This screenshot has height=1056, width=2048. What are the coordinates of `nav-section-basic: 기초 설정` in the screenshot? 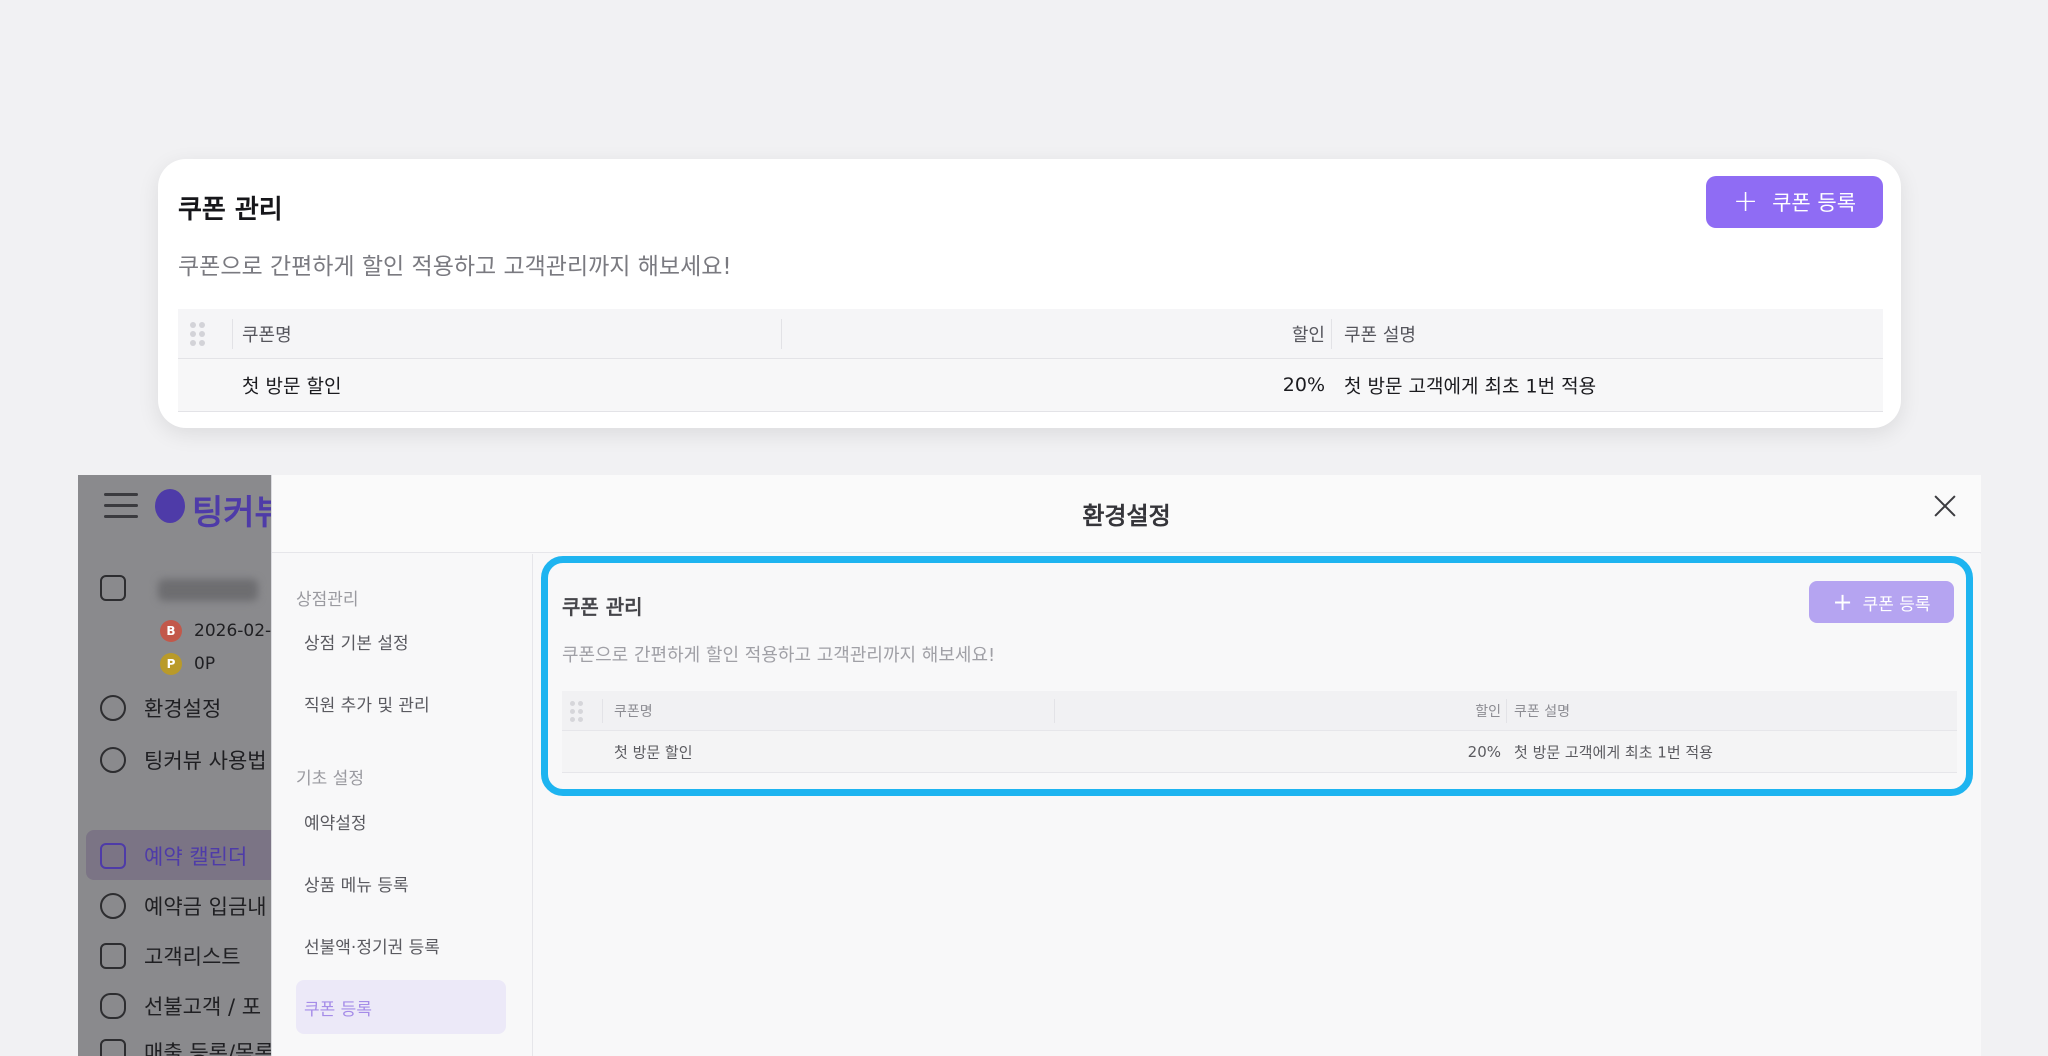 It's located at (330, 779).